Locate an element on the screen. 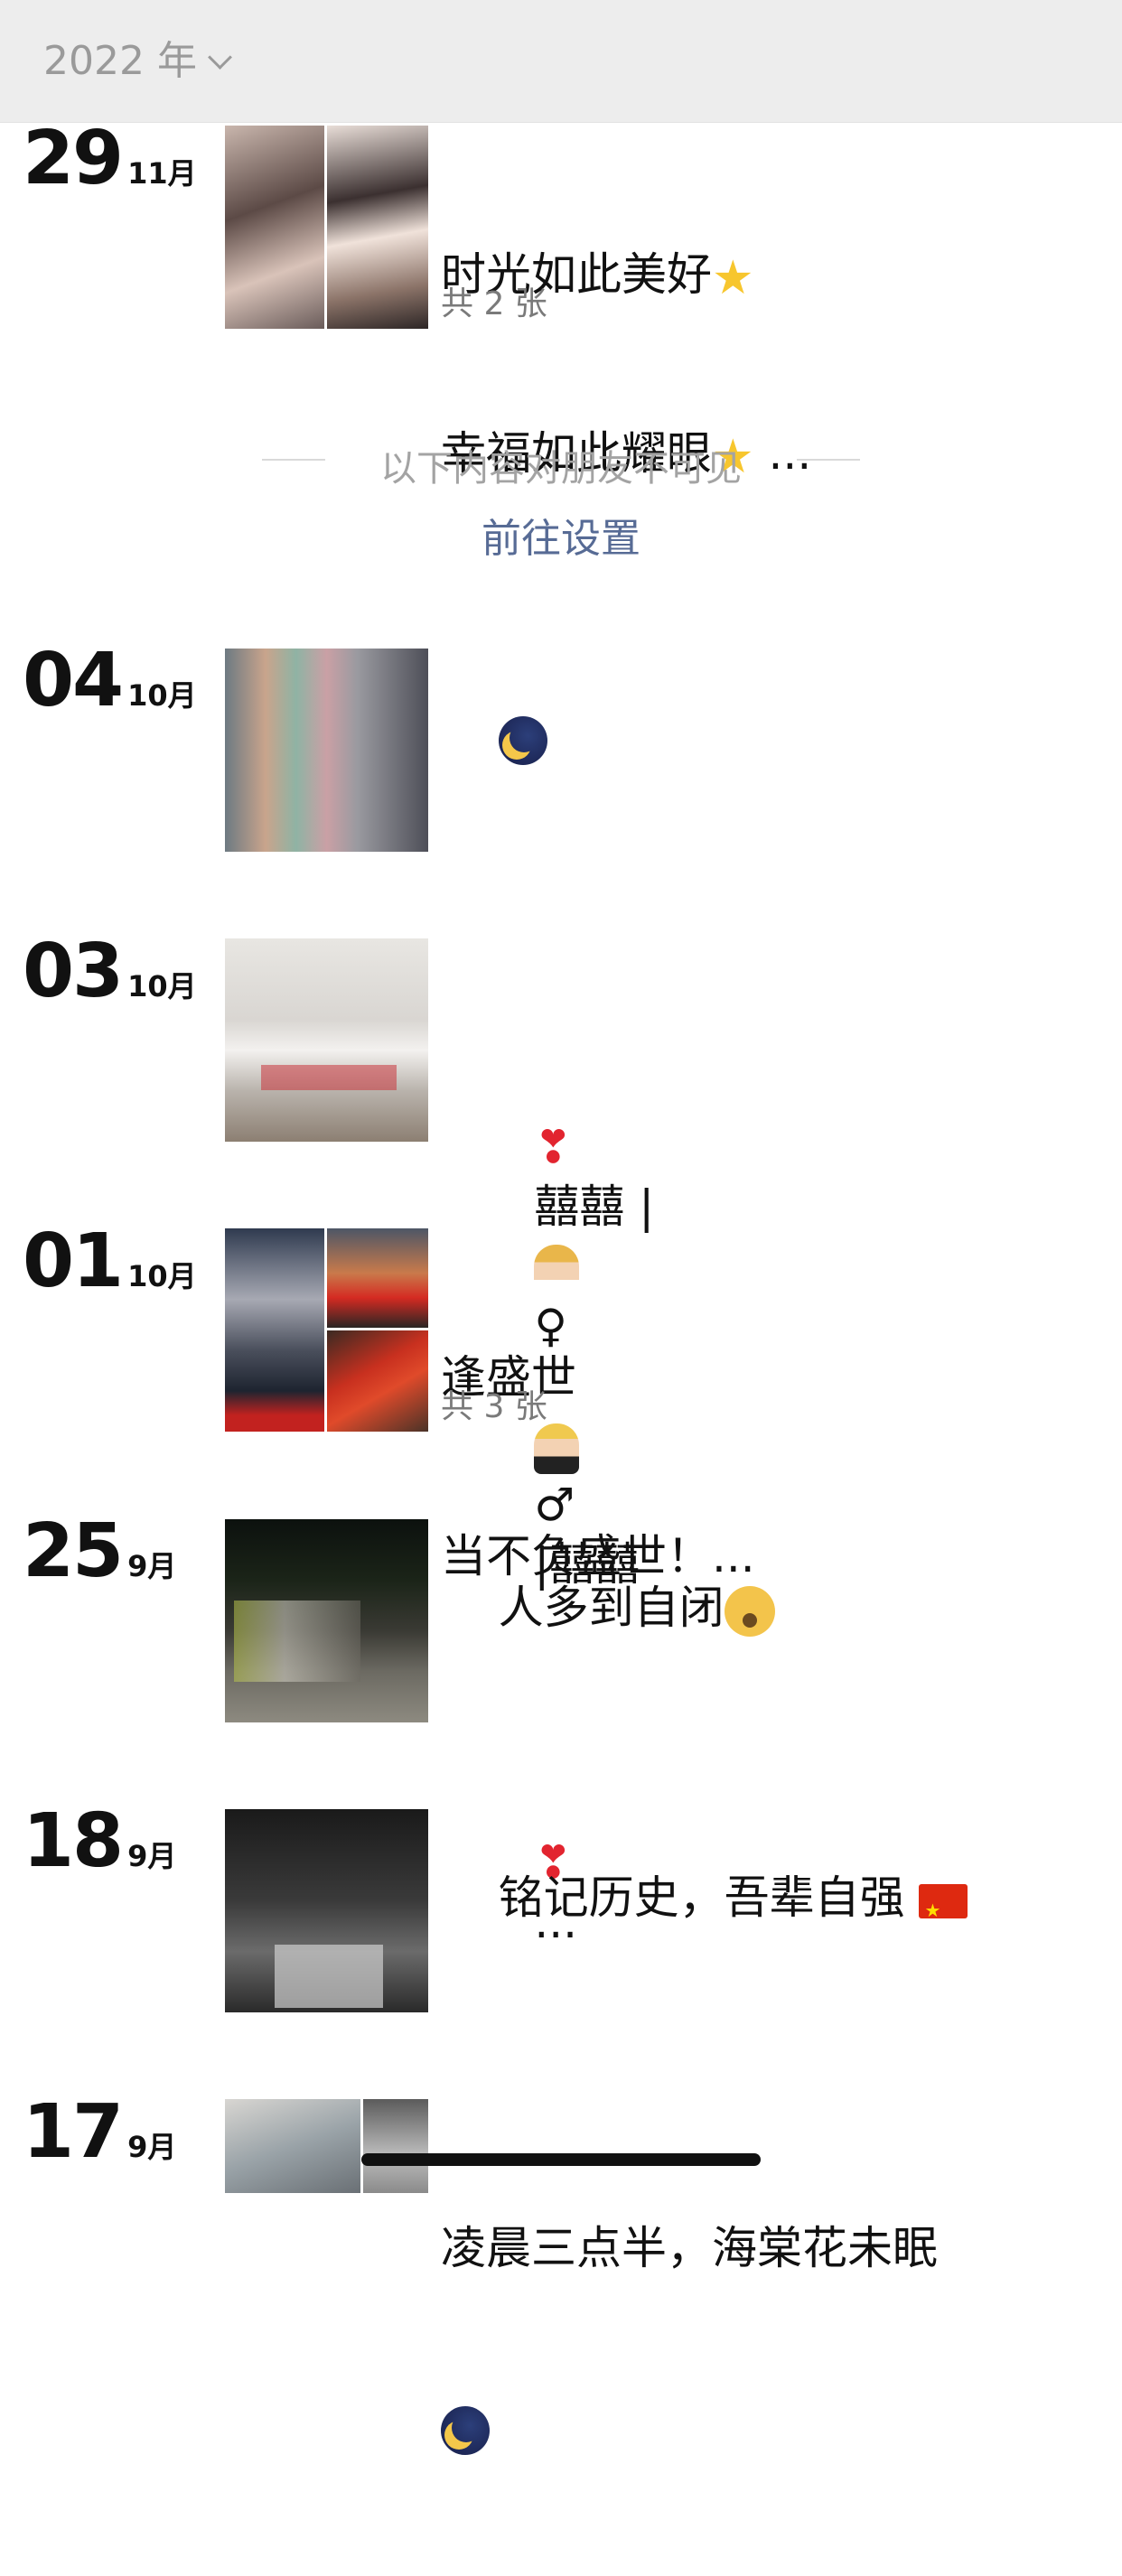 Image resolution: width=1122 pixels, height=2576 pixels. post-date: 03 10月 is located at coordinates (110, 972).